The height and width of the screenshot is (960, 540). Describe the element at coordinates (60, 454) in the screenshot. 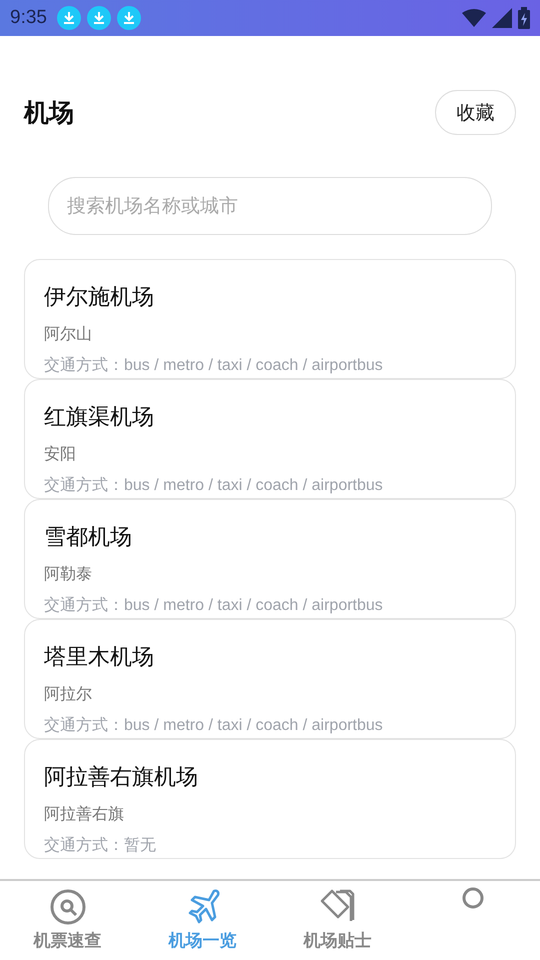

I see `airport-city: 安阳` at that location.